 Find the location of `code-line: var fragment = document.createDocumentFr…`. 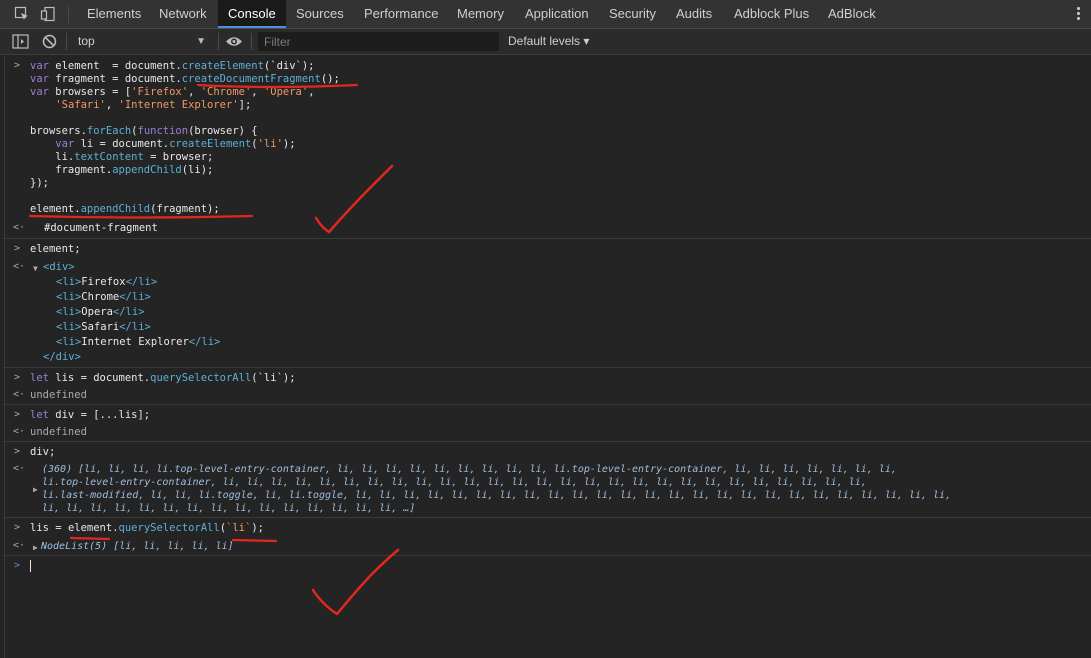

code-line: var fragment = document.createDocumentFr… is located at coordinates (185, 79).